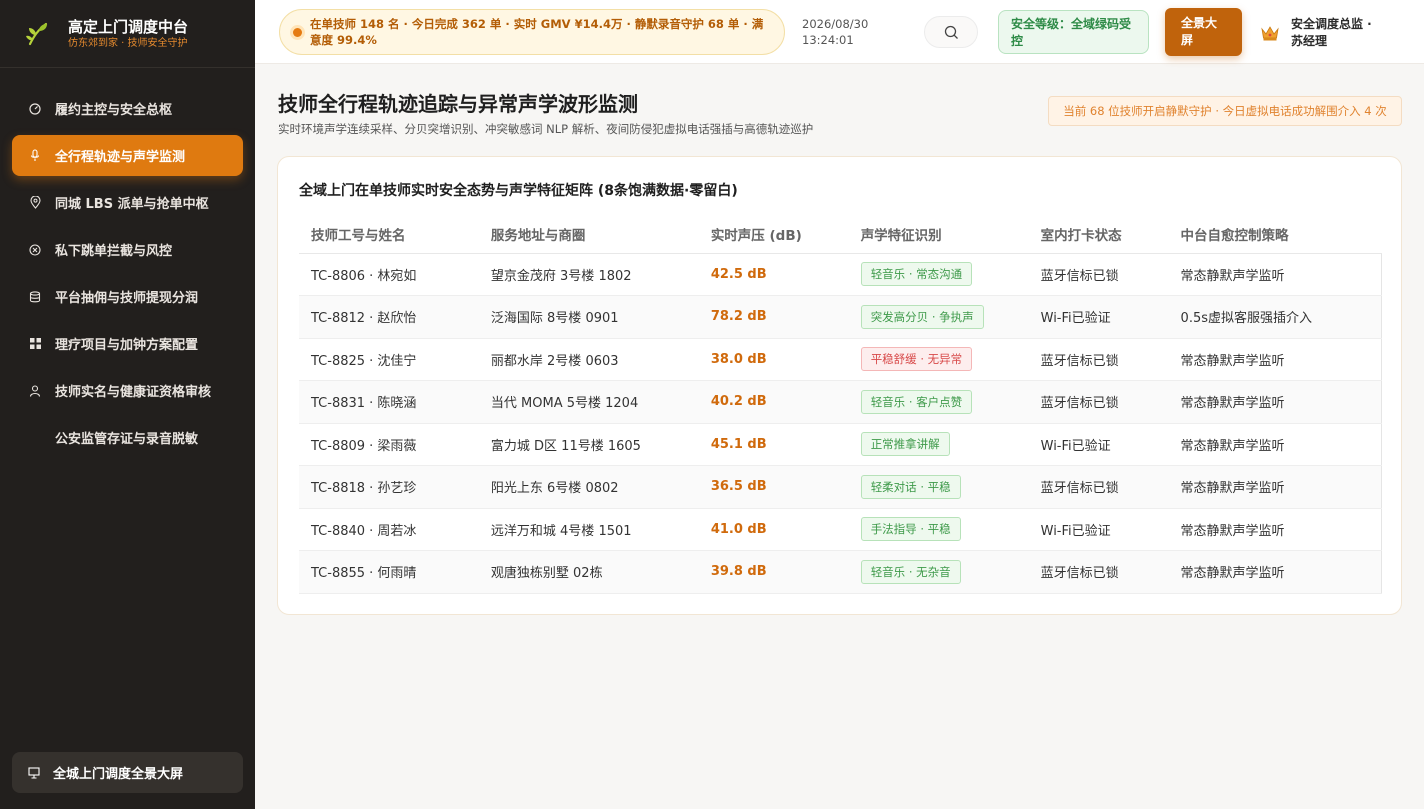  I want to click on sidebar-item-therapy-config: 理疗项目与加钟方案配置, so click(127, 343).